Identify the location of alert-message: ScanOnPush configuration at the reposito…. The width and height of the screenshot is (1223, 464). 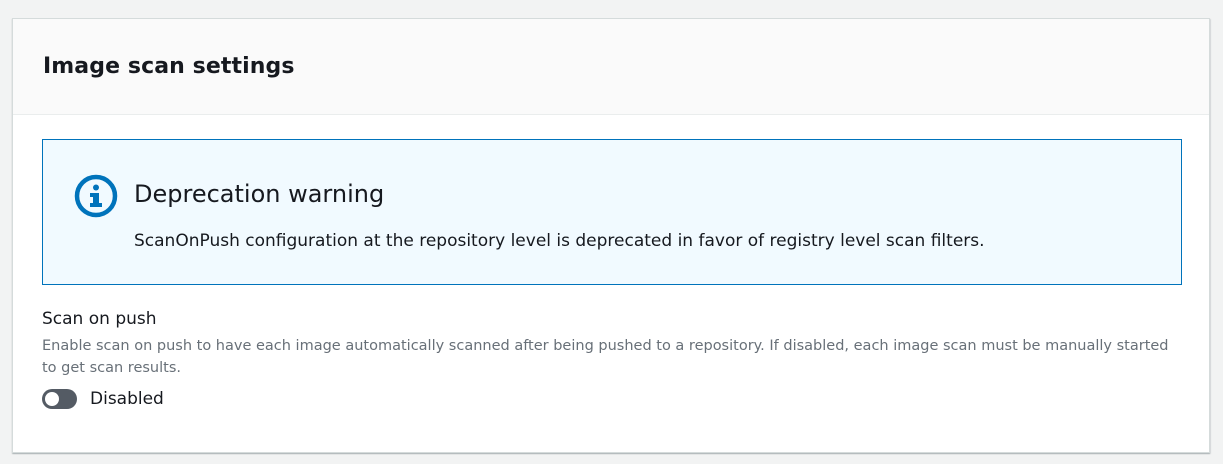
(559, 241).